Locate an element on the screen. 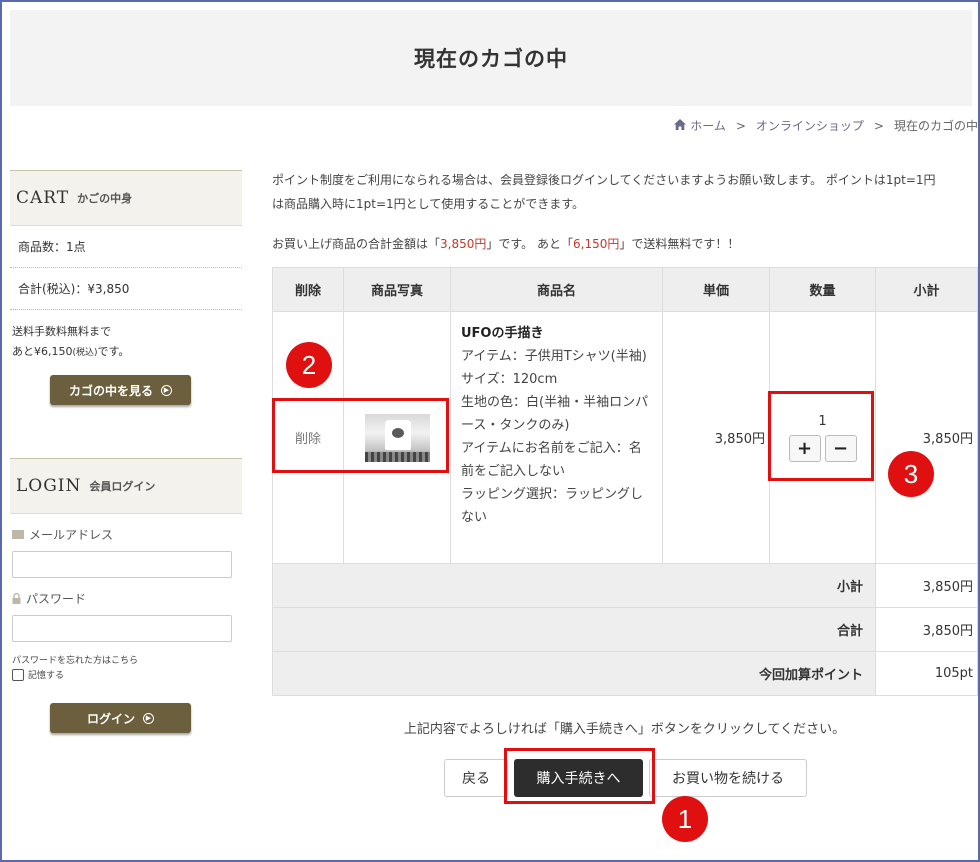 The image size is (980, 862). lock-icon is located at coordinates (16, 598).